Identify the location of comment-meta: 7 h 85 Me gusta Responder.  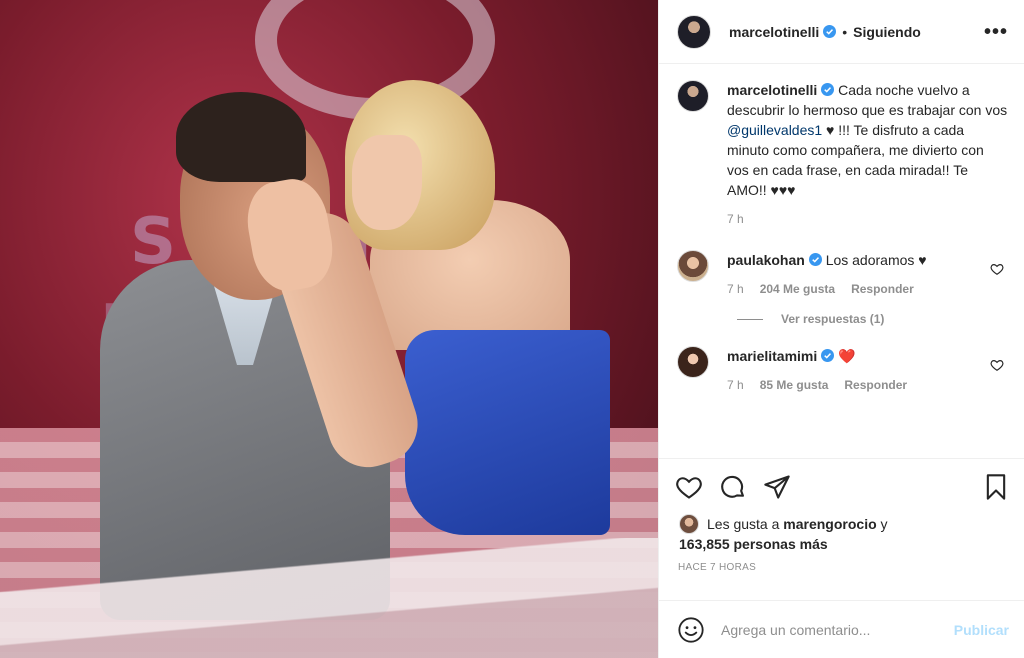
(867, 385).